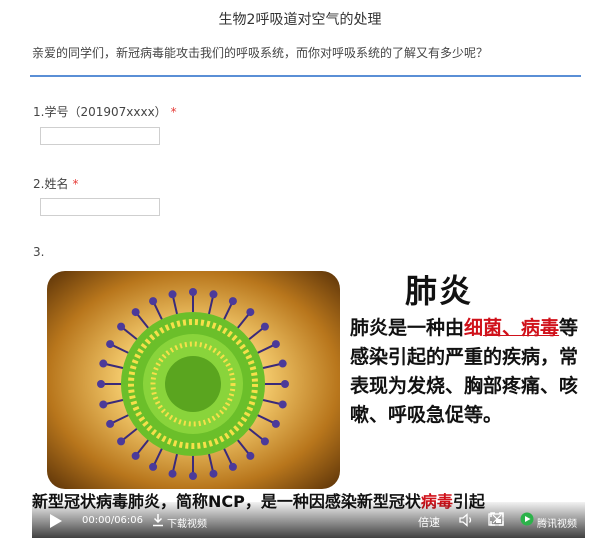 This screenshot has height=538, width=600. Describe the element at coordinates (51, 184) in the screenshot. I see `question-2-text: 2.姓名` at that location.